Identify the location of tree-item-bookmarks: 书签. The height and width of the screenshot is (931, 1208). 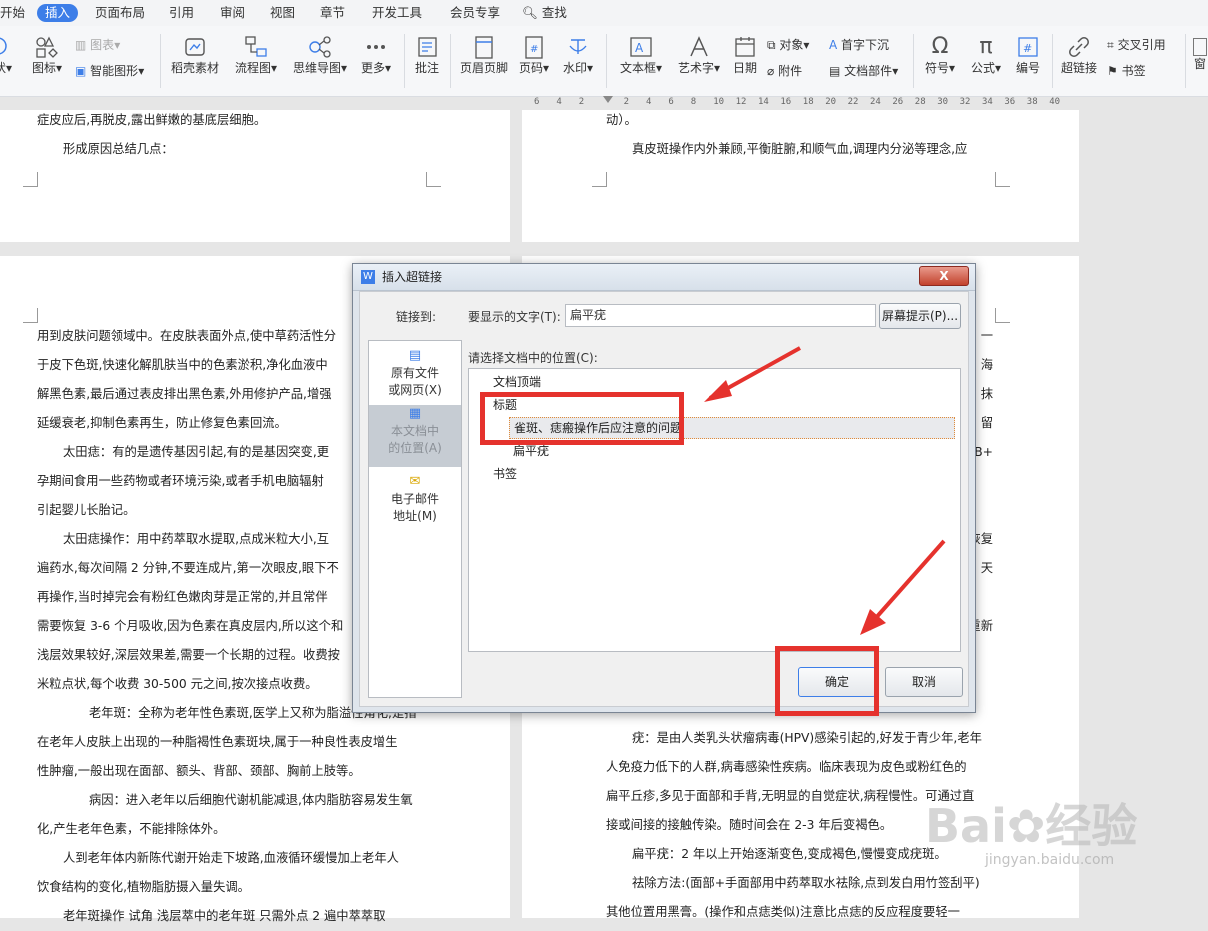
(505, 474).